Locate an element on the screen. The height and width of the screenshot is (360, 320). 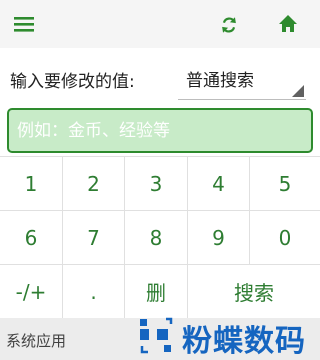
key-1: 1 is located at coordinates (31, 184).